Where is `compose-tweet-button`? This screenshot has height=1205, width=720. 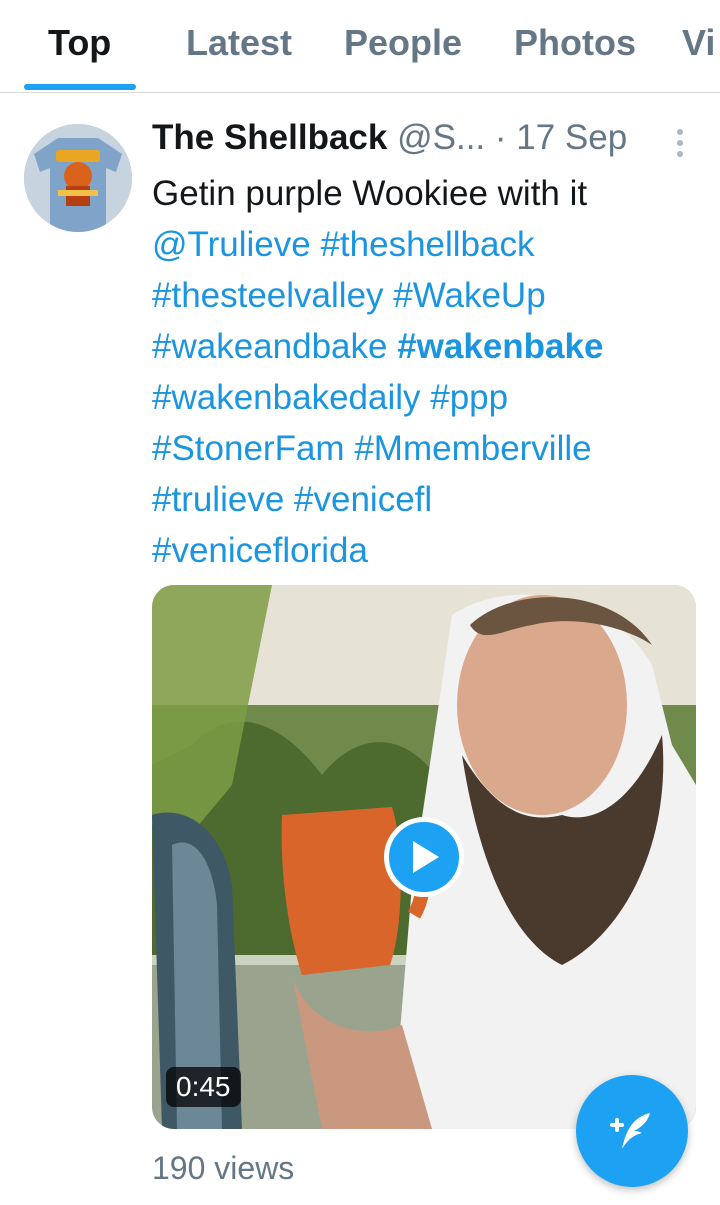 compose-tweet-button is located at coordinates (632, 1131).